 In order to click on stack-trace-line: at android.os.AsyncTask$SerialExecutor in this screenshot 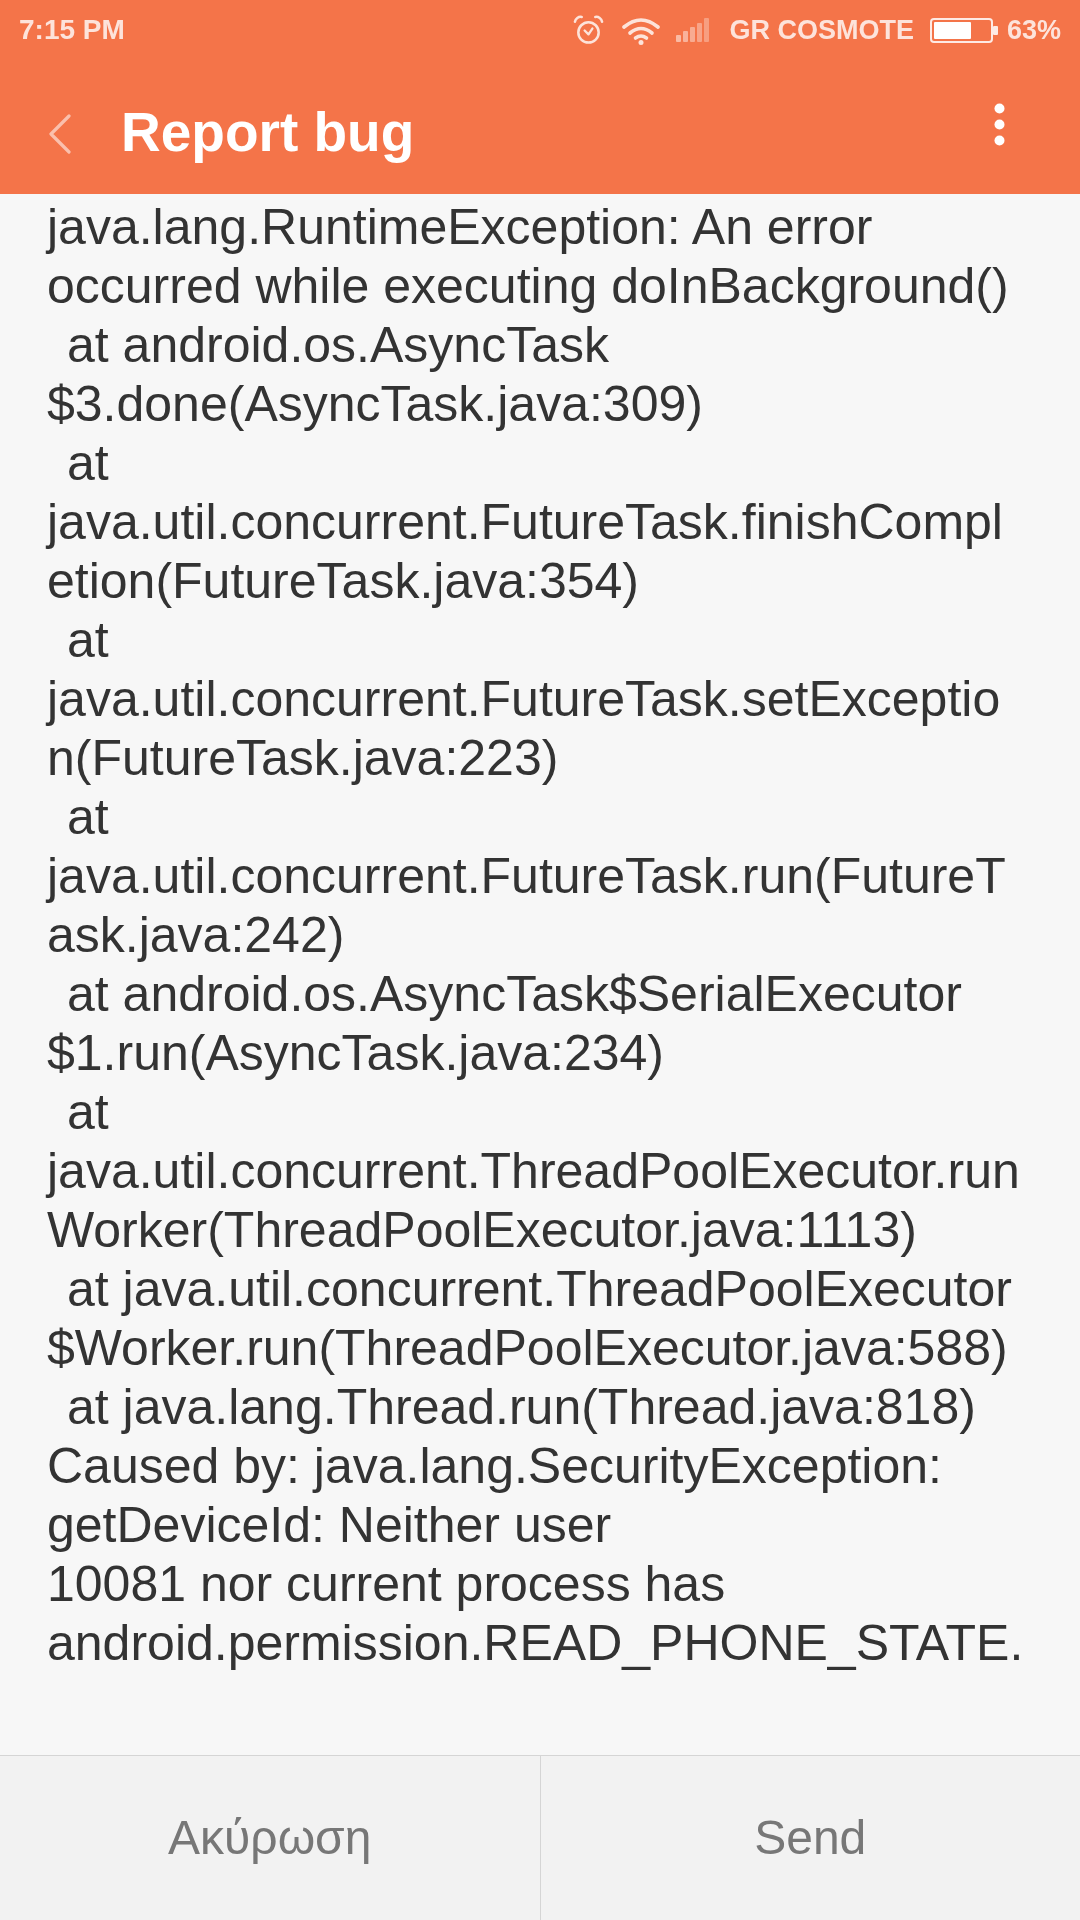, I will do `click(514, 994)`.